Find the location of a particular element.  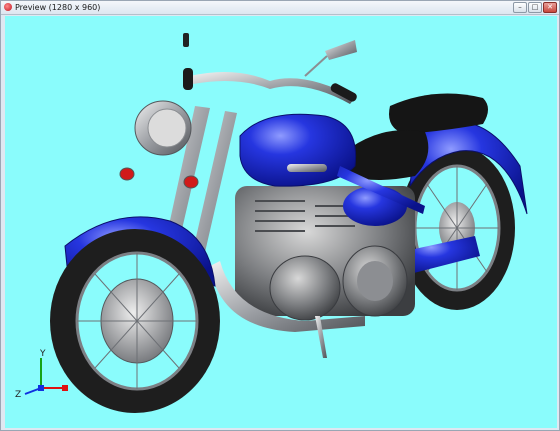

turn-signal-left is located at coordinates (127, 174).